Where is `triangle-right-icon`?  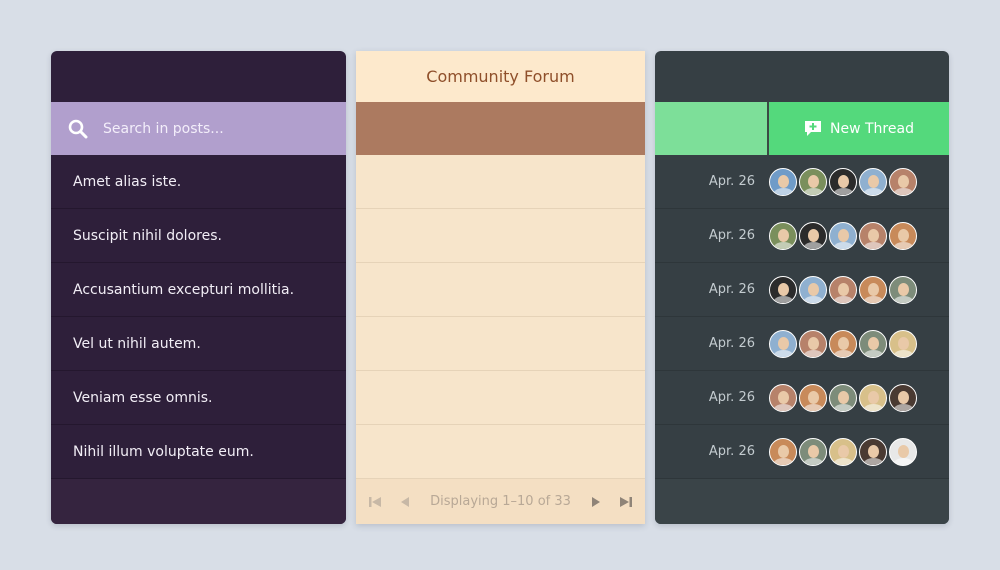
triangle-right-icon is located at coordinates (596, 502).